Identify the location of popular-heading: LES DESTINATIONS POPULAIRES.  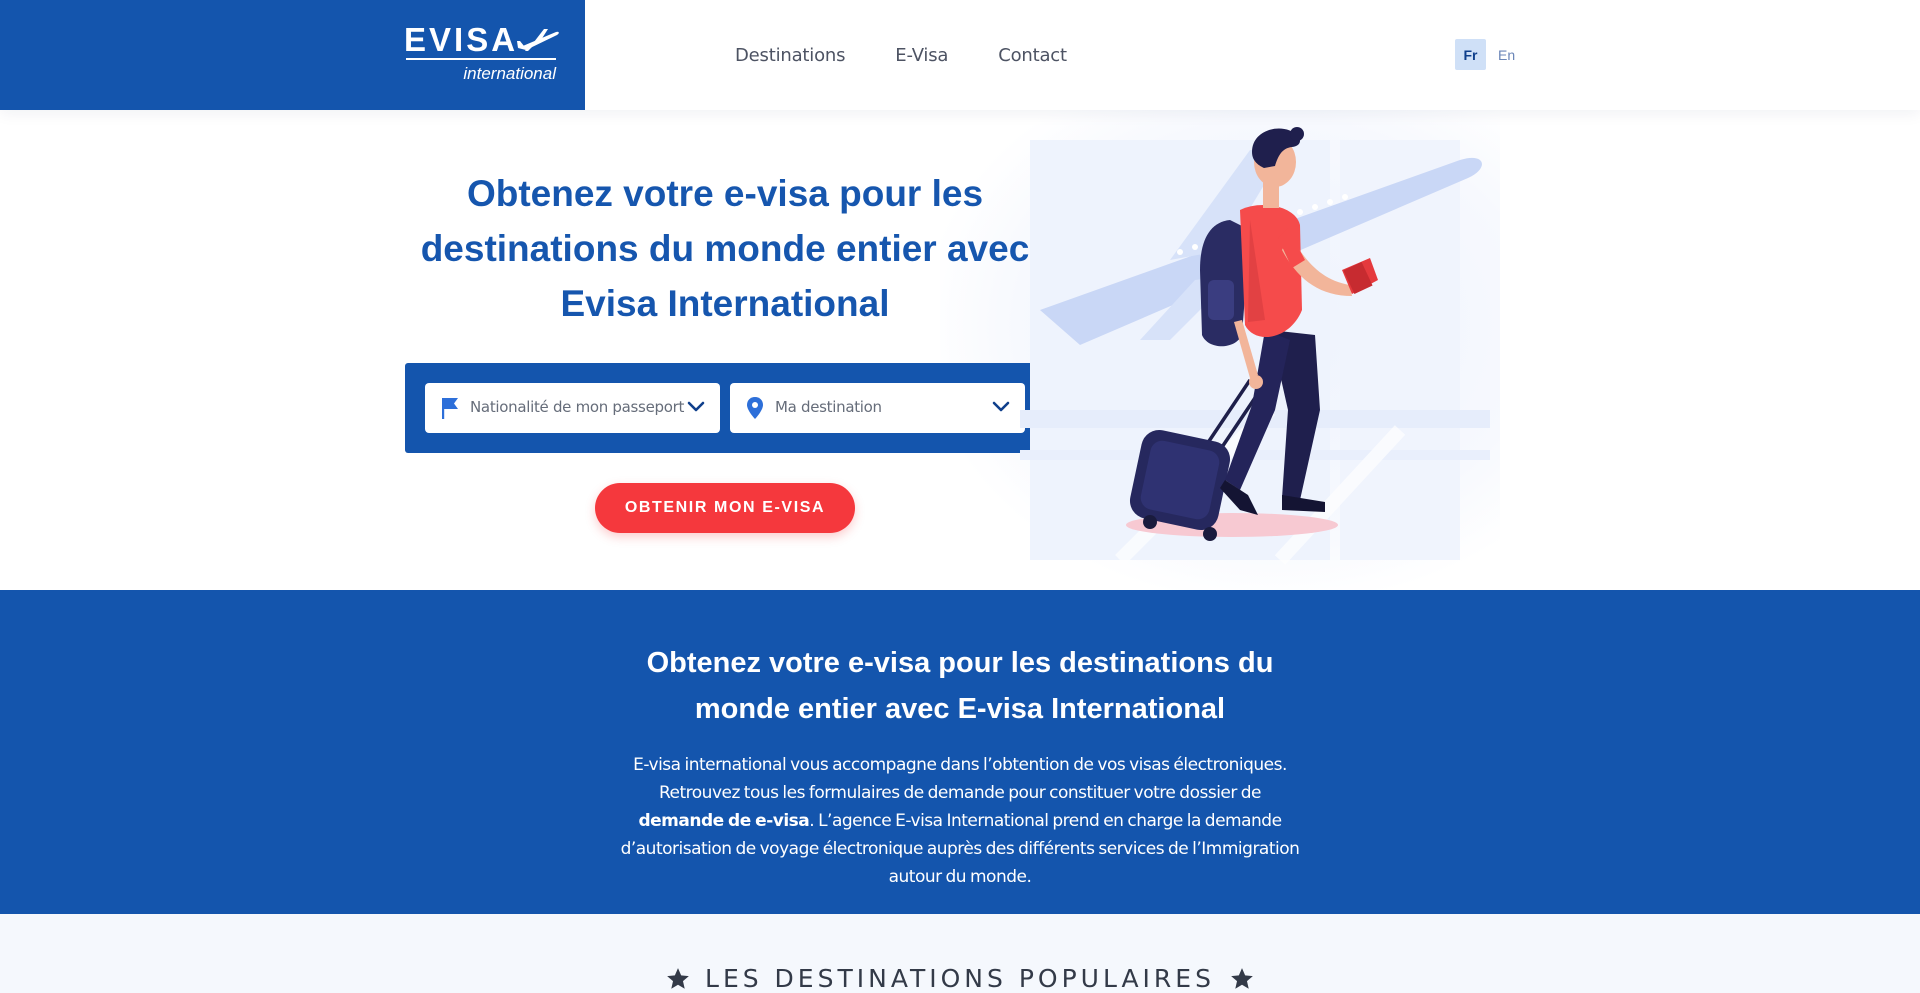
(960, 978).